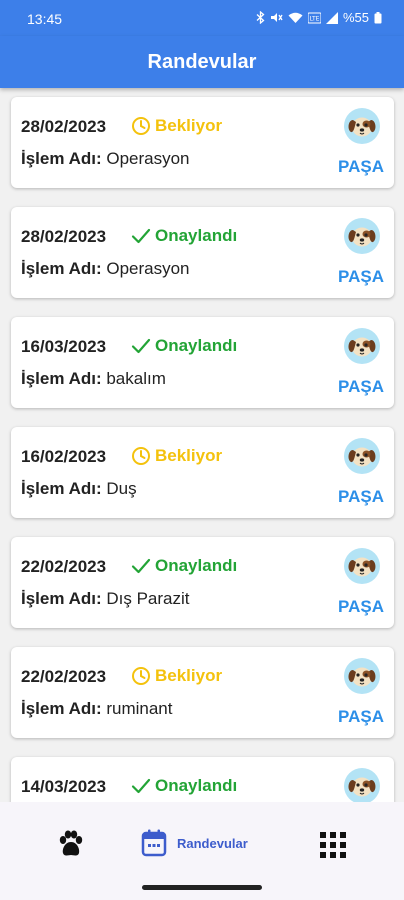 Image resolution: width=404 pixels, height=900 pixels. Describe the element at coordinates (45, 19) in the screenshot. I see `status-time: 13:45` at that location.